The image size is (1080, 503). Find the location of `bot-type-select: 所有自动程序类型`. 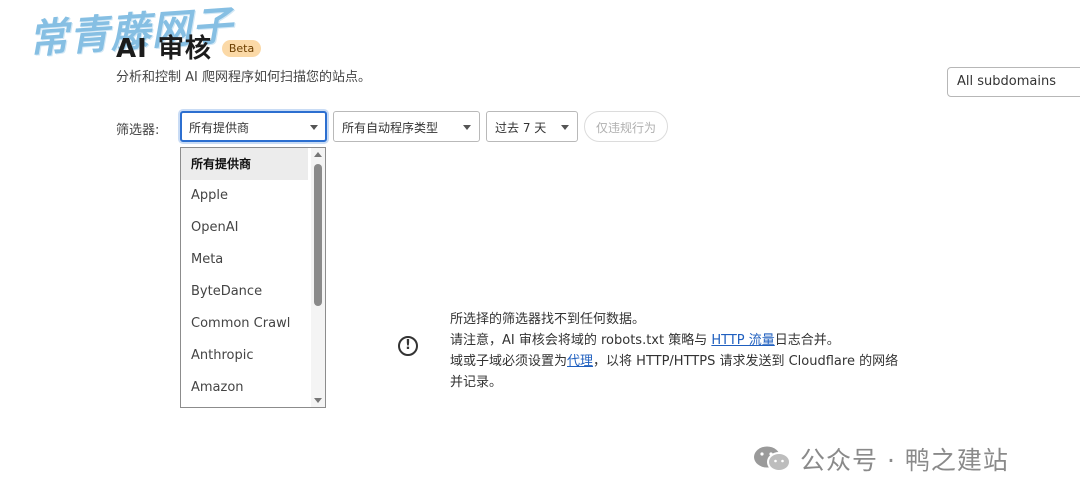

bot-type-select: 所有自动程序类型 is located at coordinates (406, 126).